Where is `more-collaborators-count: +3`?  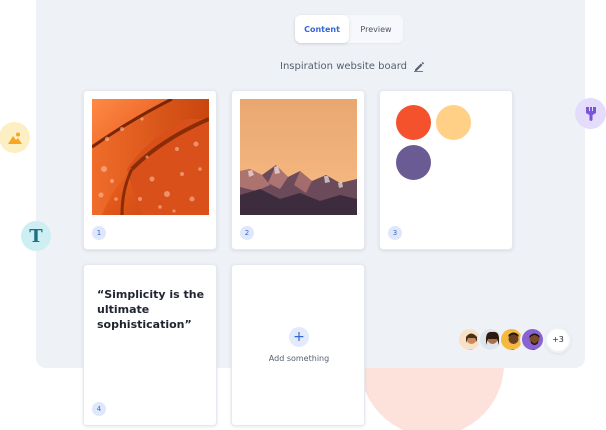 more-collaborators-count: +3 is located at coordinates (558, 339).